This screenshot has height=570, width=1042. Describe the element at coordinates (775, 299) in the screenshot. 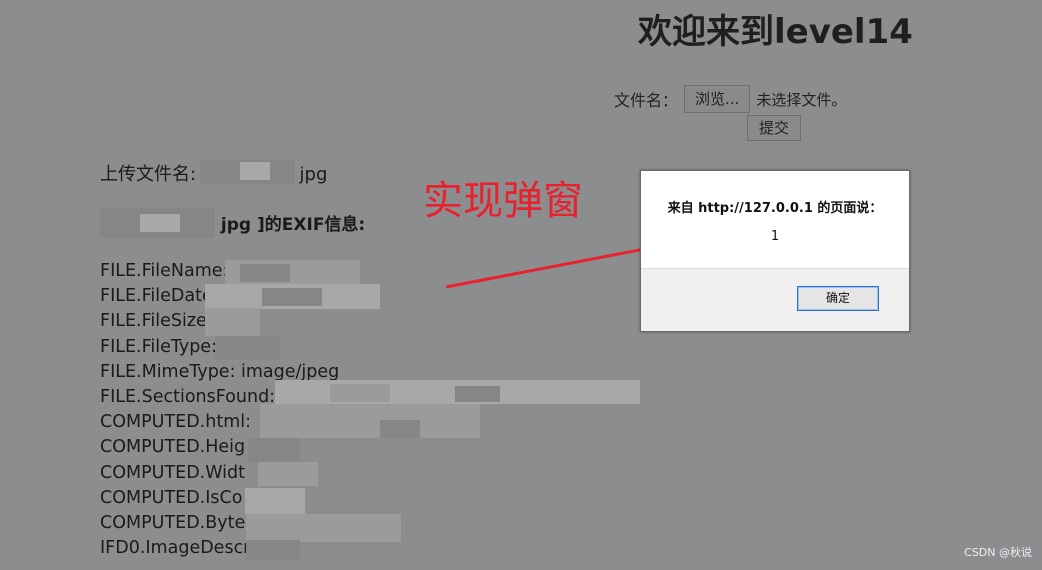

I see `dialog-footer: 确定` at that location.